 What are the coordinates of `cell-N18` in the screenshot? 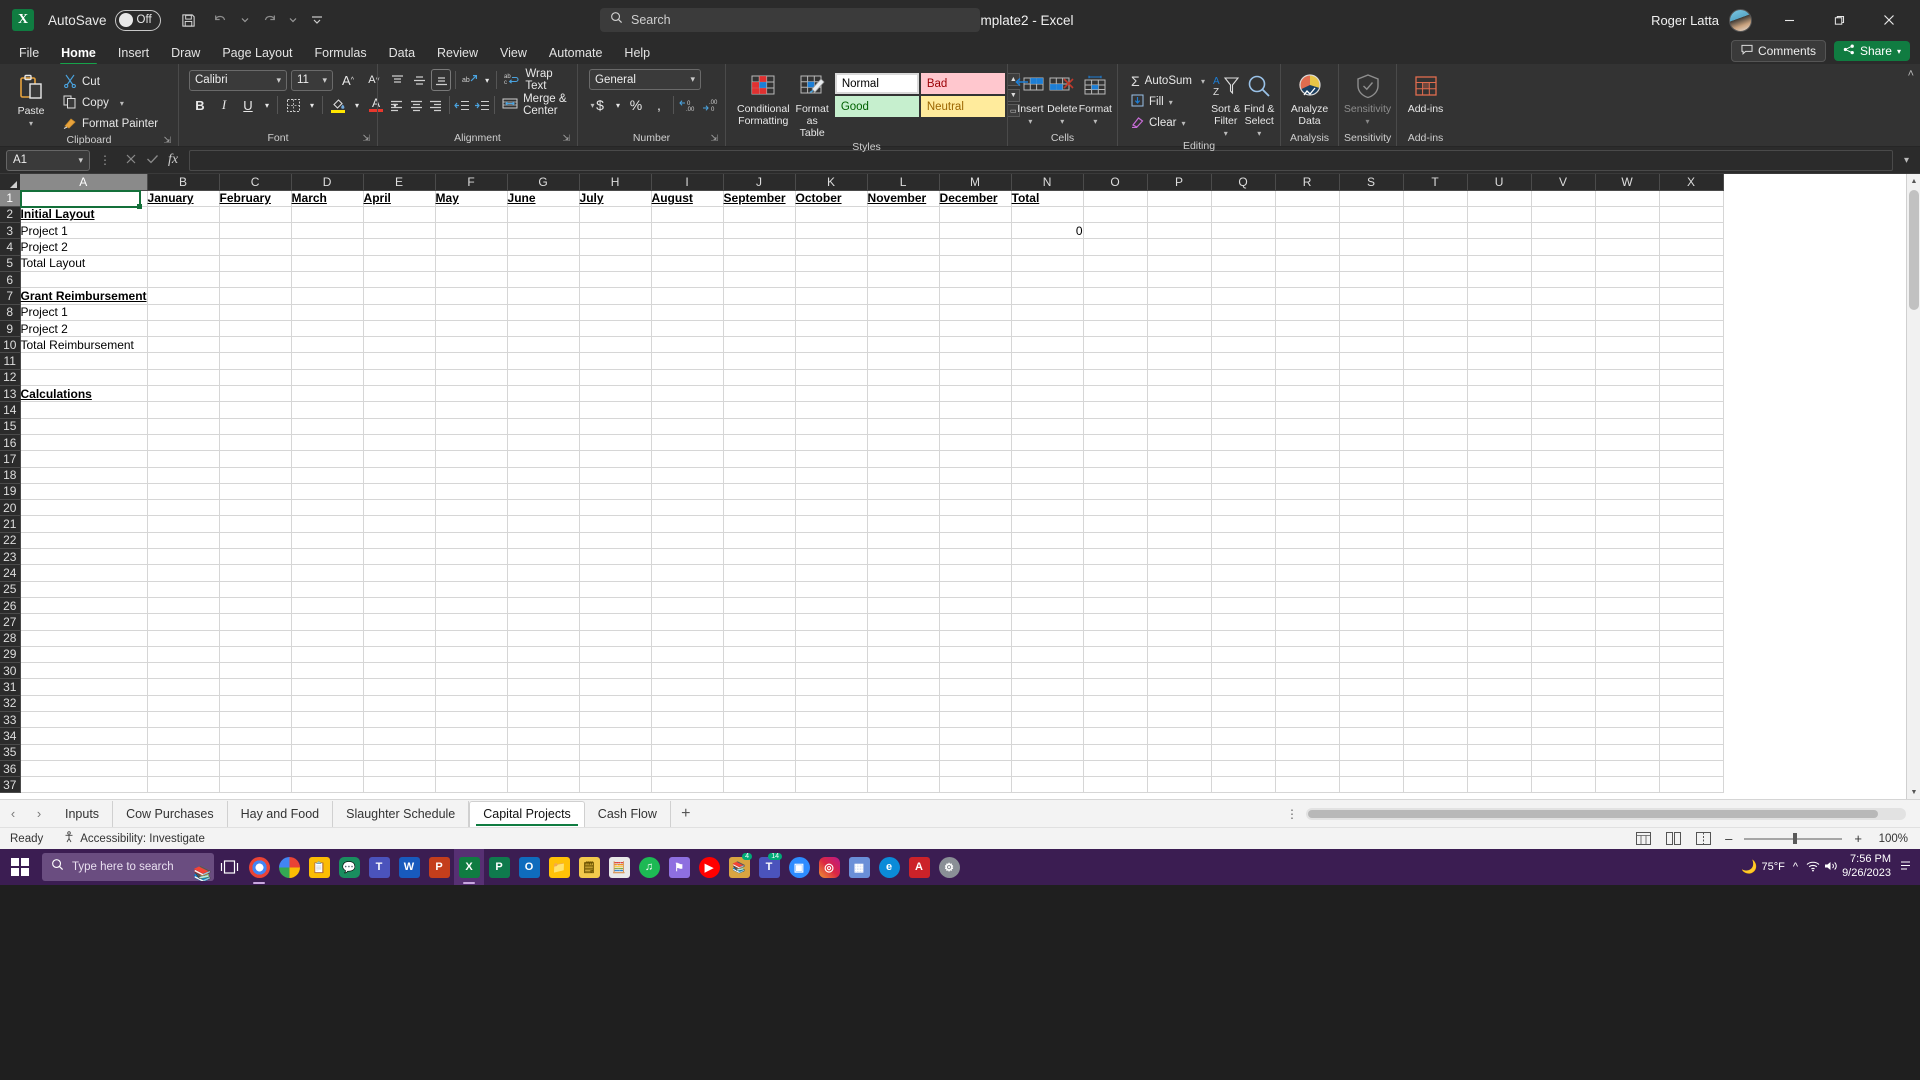 It's located at (1047, 475).